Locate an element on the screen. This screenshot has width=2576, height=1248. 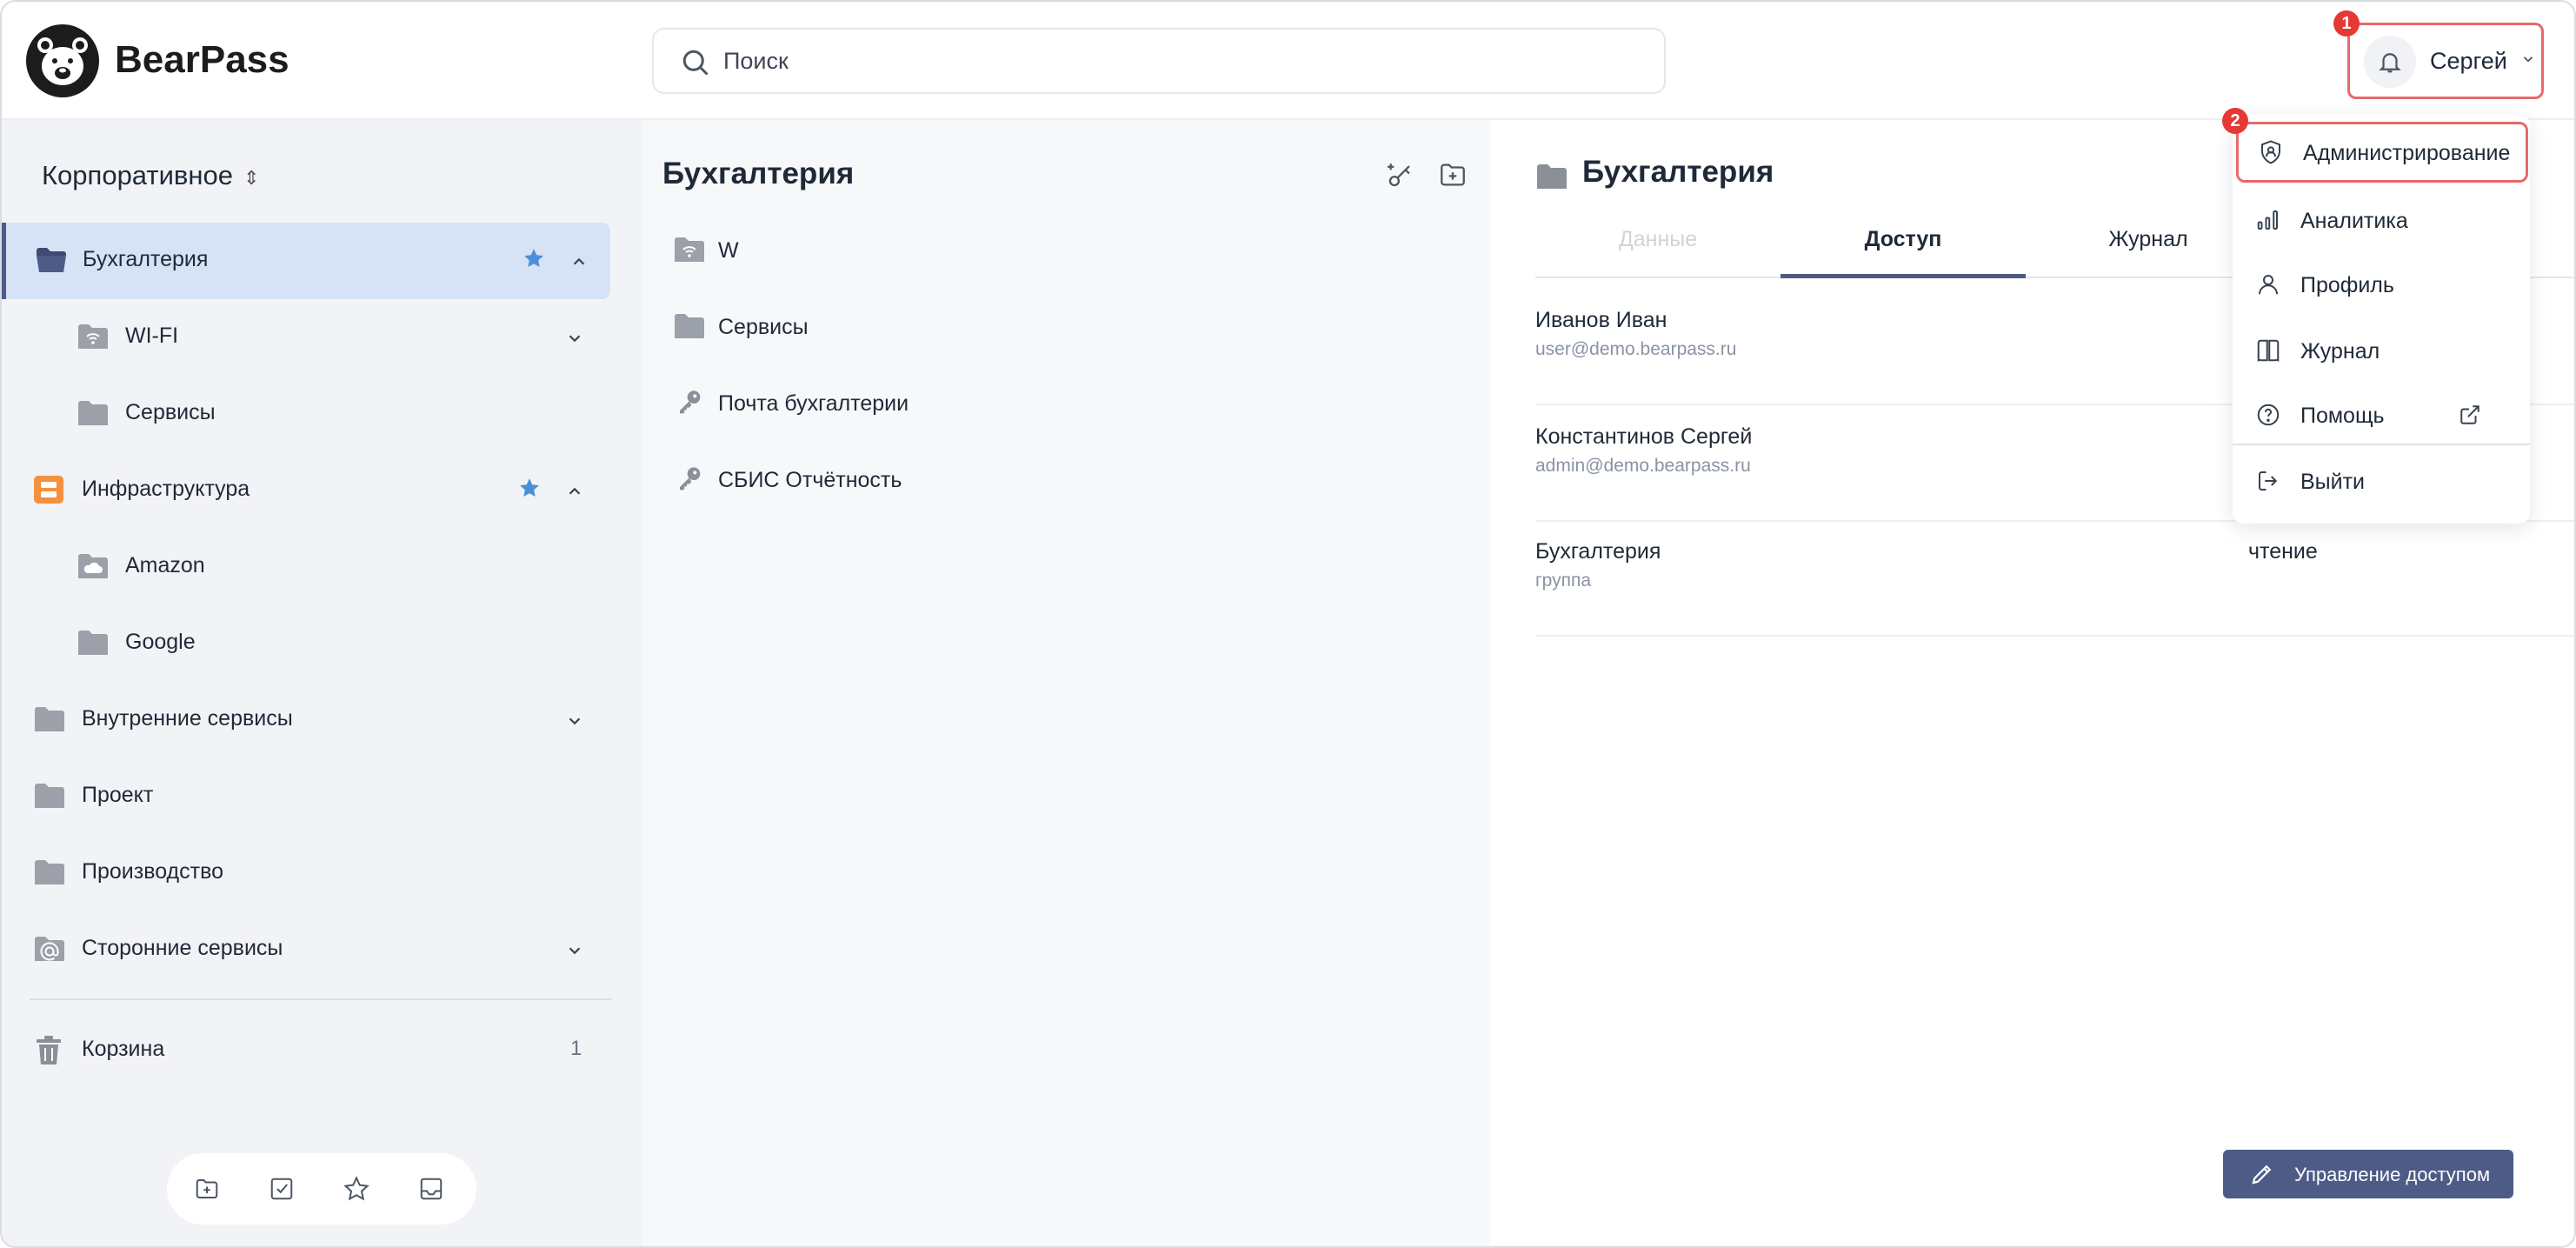
sidebar-item-label: Инфраструктура is located at coordinates (166, 489).